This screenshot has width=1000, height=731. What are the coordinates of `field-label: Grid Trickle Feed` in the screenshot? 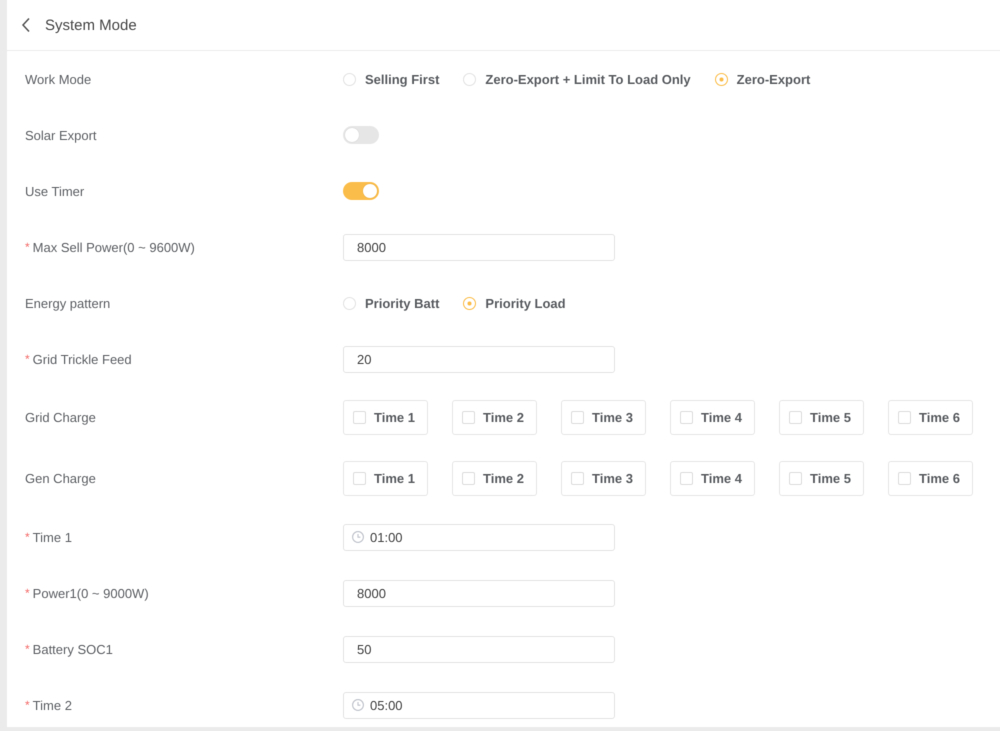 It's located at (82, 359).